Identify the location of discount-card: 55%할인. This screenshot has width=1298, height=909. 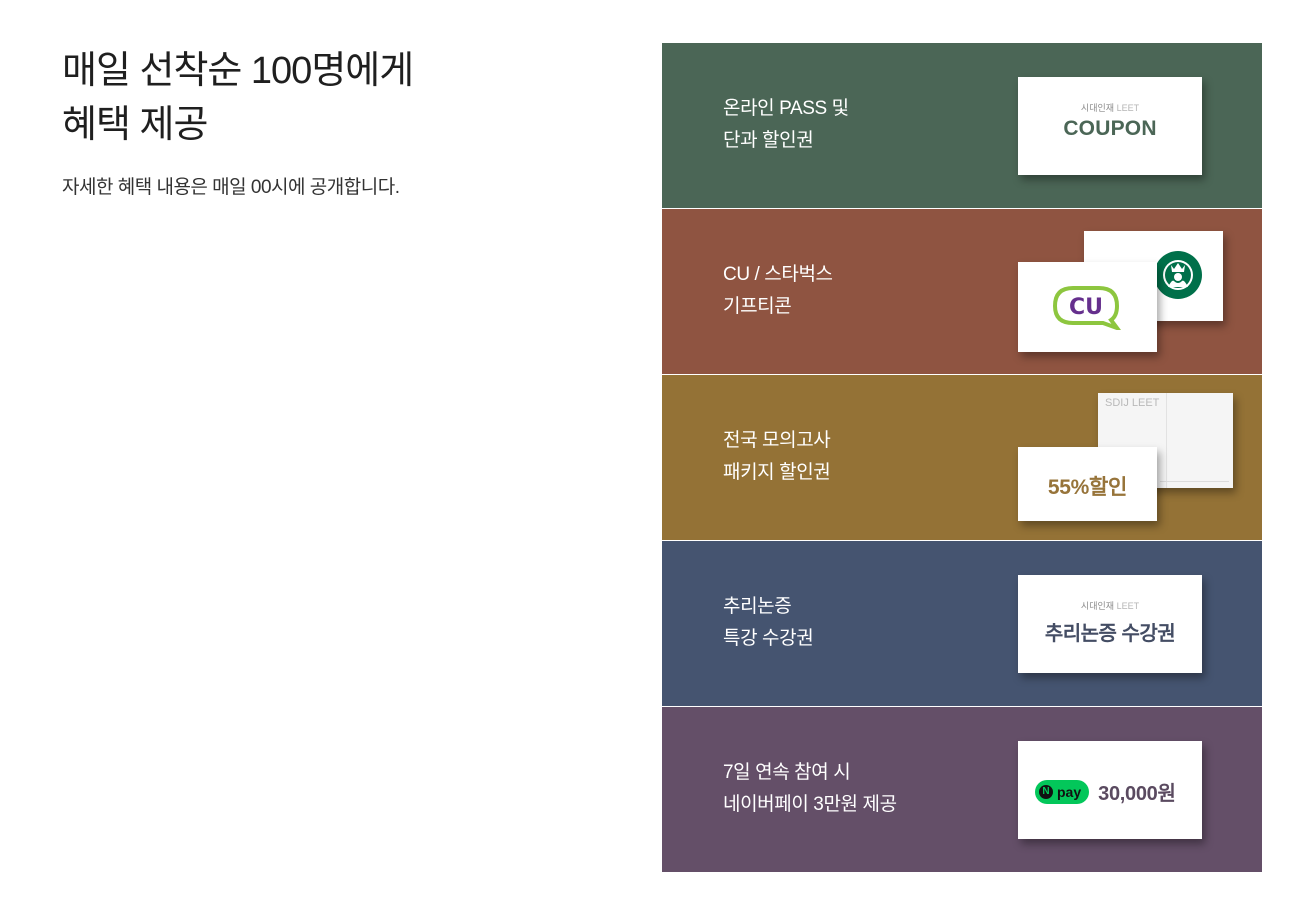
(1087, 484).